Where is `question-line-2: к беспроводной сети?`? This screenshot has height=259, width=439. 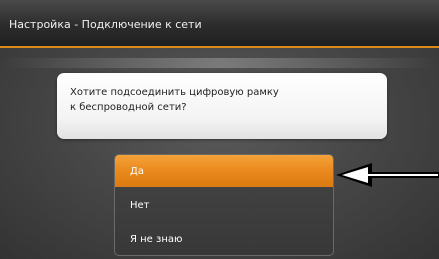 question-line-2: к беспроводной сети? is located at coordinates (128, 107).